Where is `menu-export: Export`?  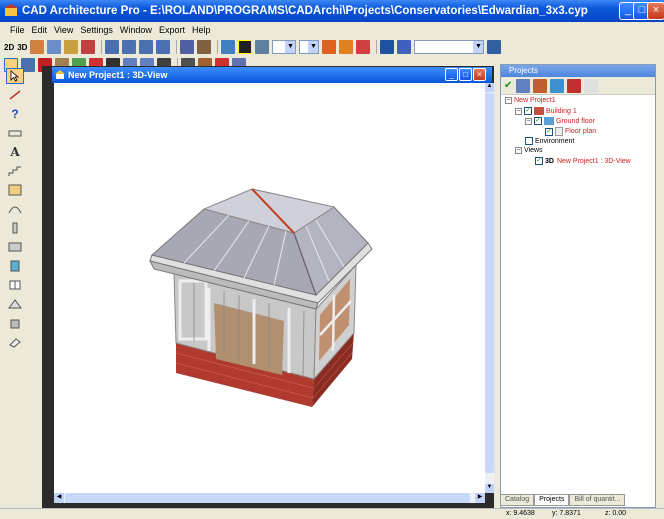
menu-export: Export is located at coordinates (172, 30).